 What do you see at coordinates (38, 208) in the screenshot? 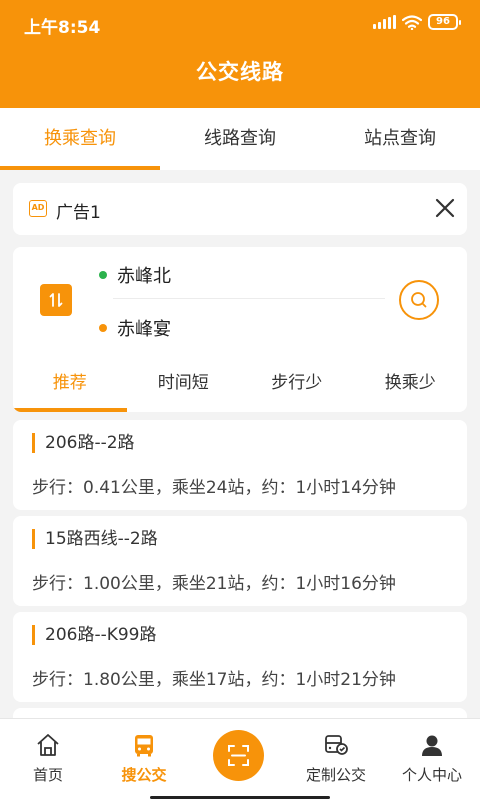
I see `ad-badge-icon: AD` at bounding box center [38, 208].